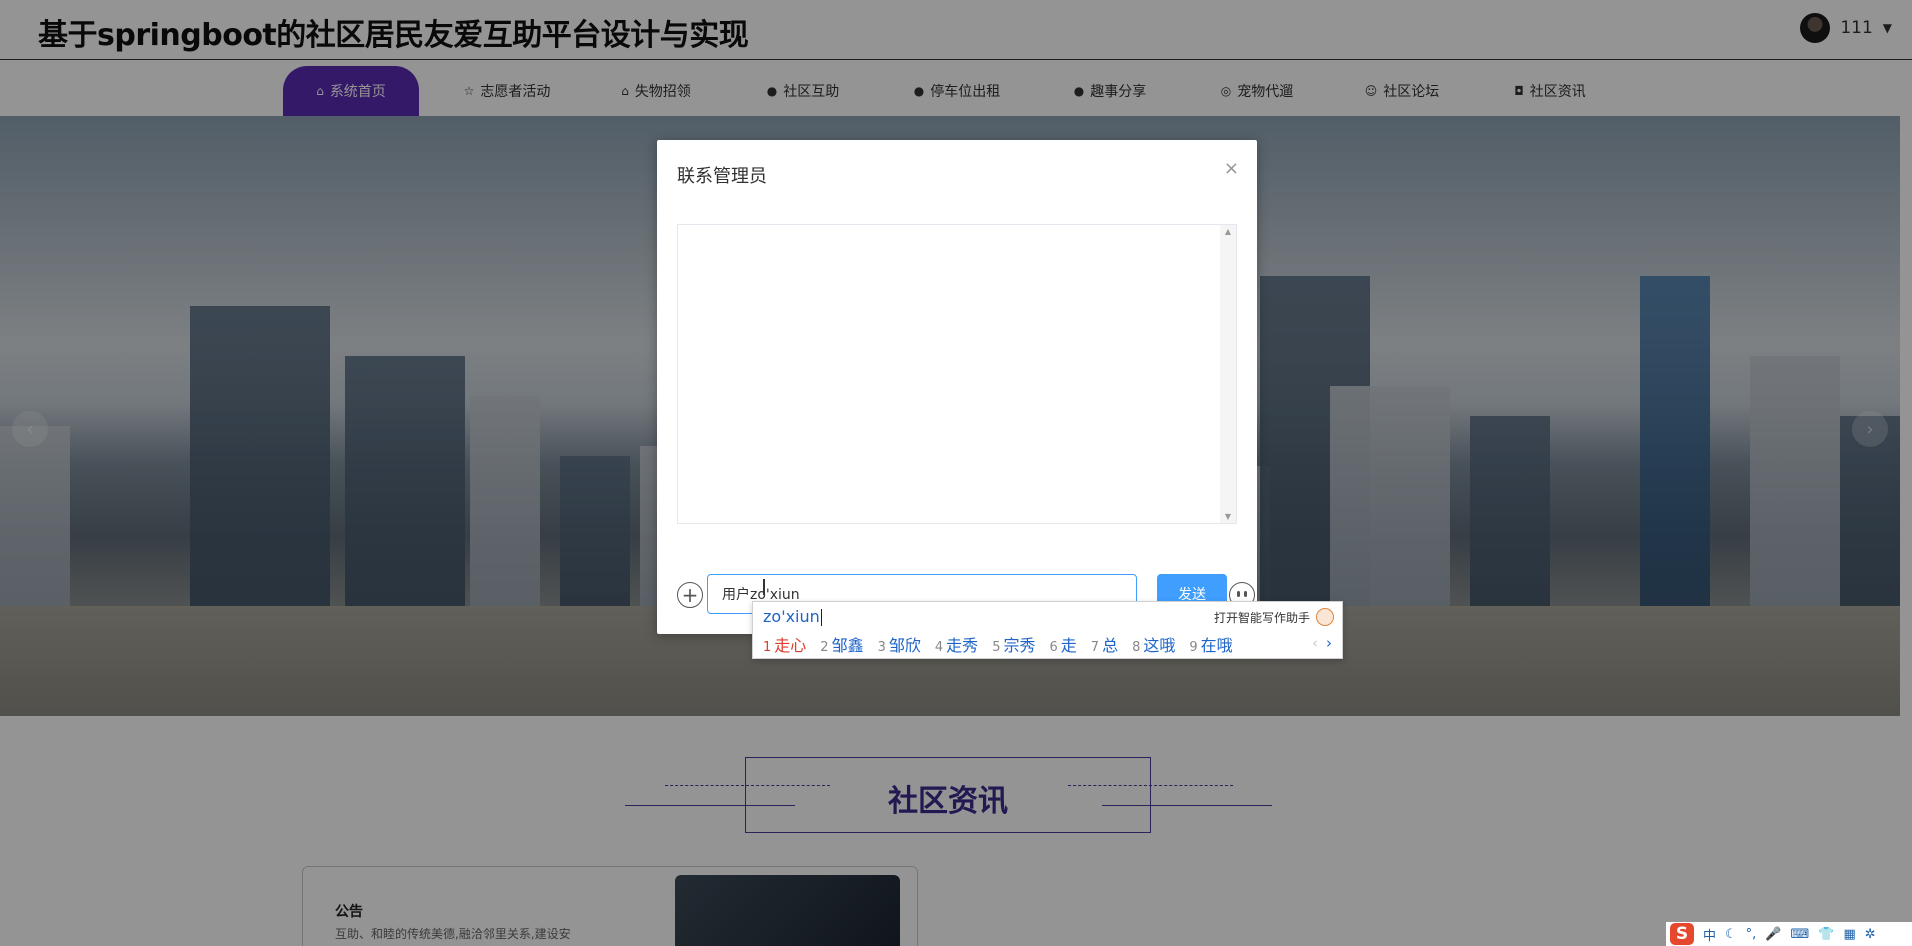 This screenshot has height=946, width=1912. Describe the element at coordinates (690, 595) in the screenshot. I see `add-attachment-icon: +` at that location.